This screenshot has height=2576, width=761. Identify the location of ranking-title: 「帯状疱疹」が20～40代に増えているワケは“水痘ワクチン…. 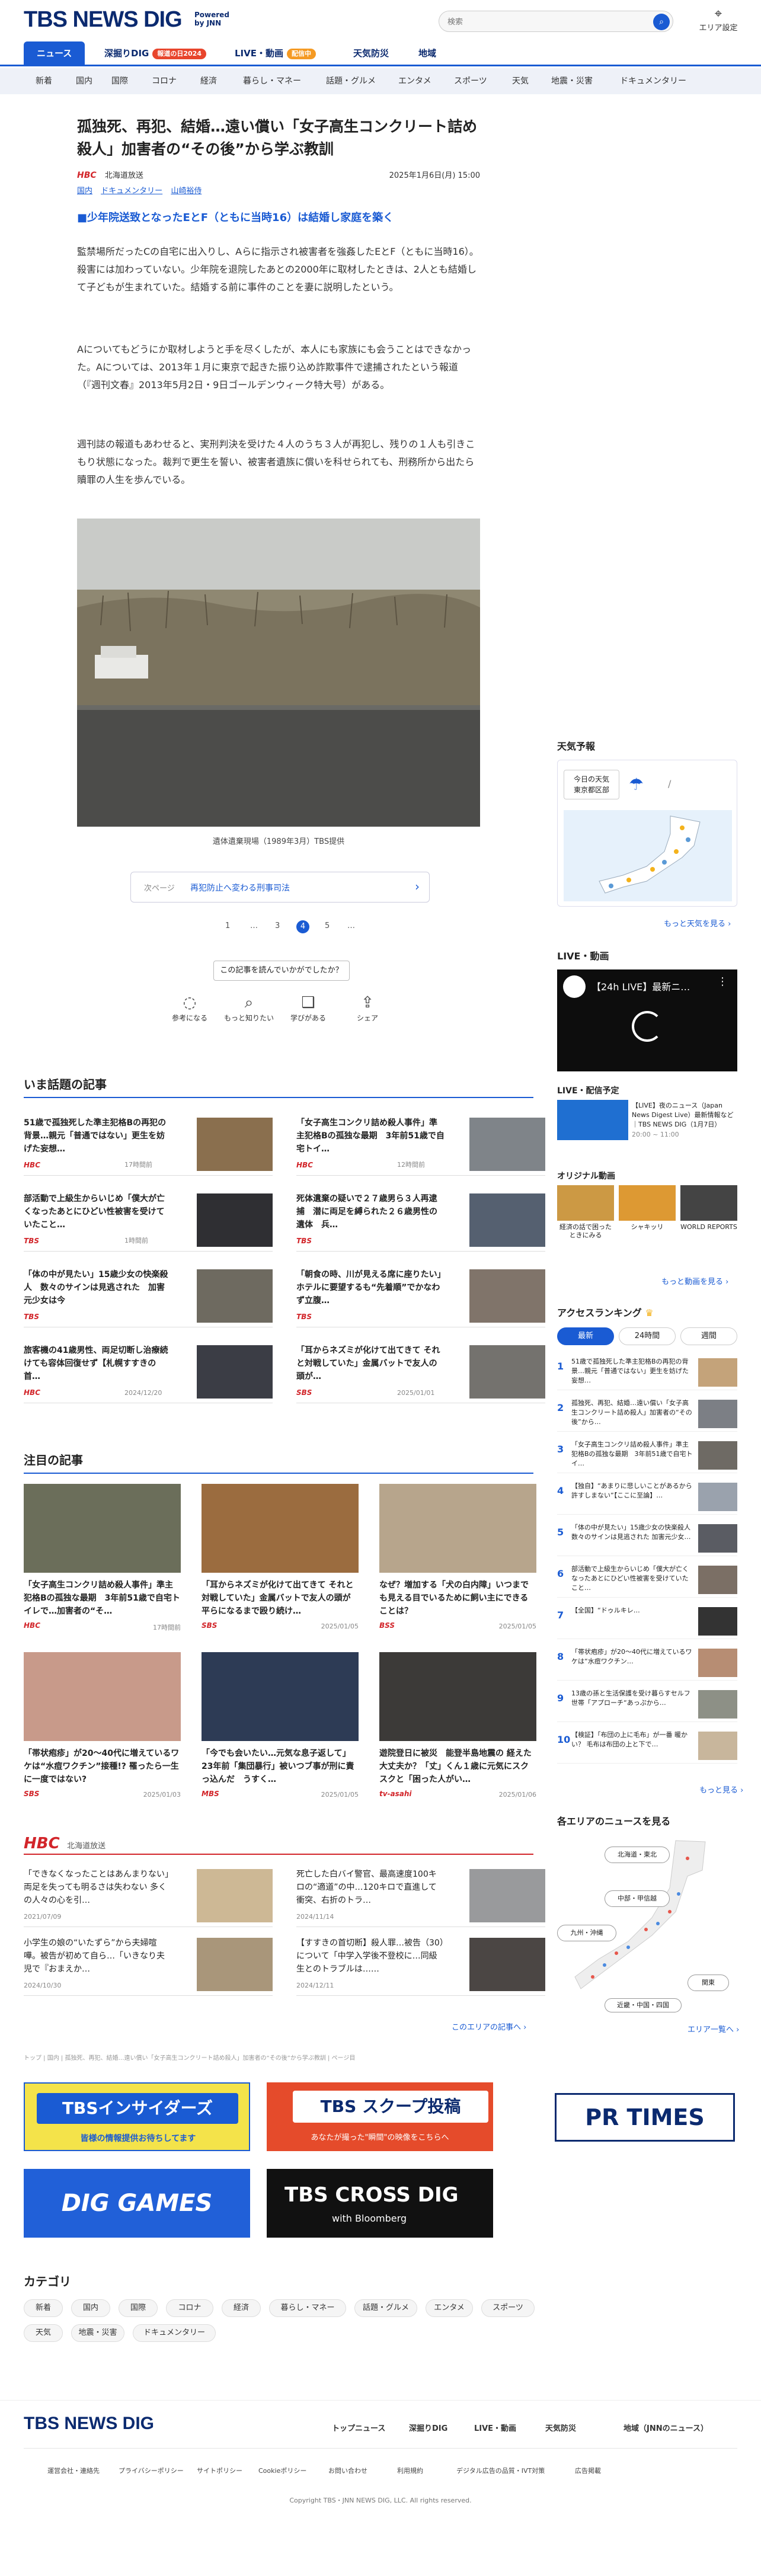
(633, 1656).